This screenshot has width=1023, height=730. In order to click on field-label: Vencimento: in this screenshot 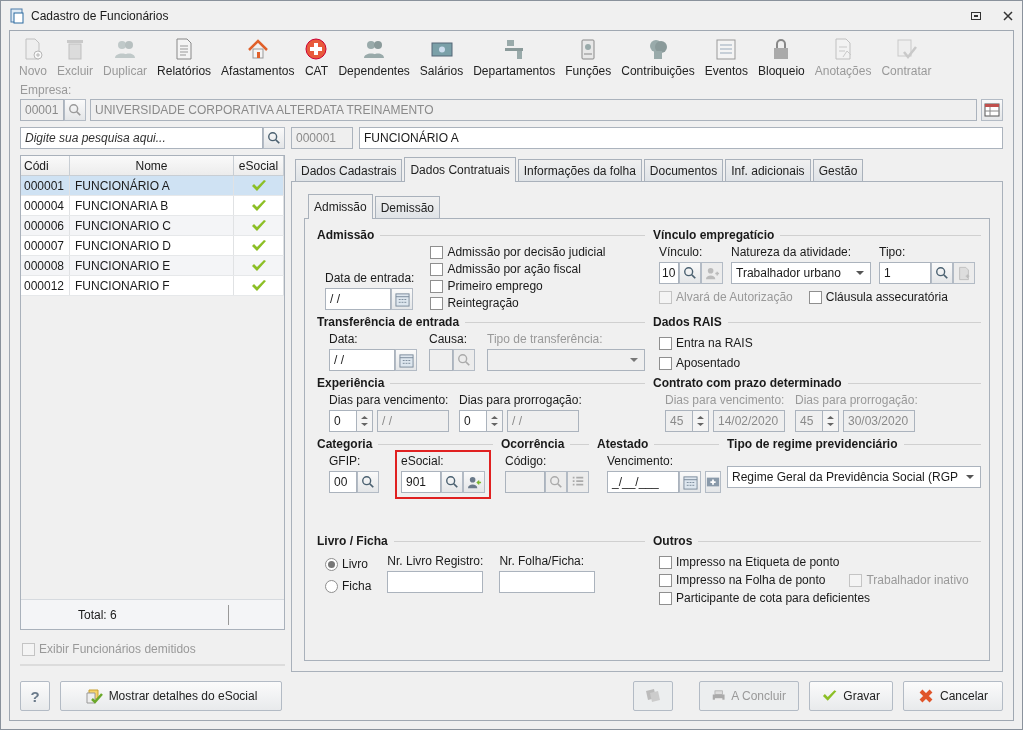, I will do `click(641, 461)`.